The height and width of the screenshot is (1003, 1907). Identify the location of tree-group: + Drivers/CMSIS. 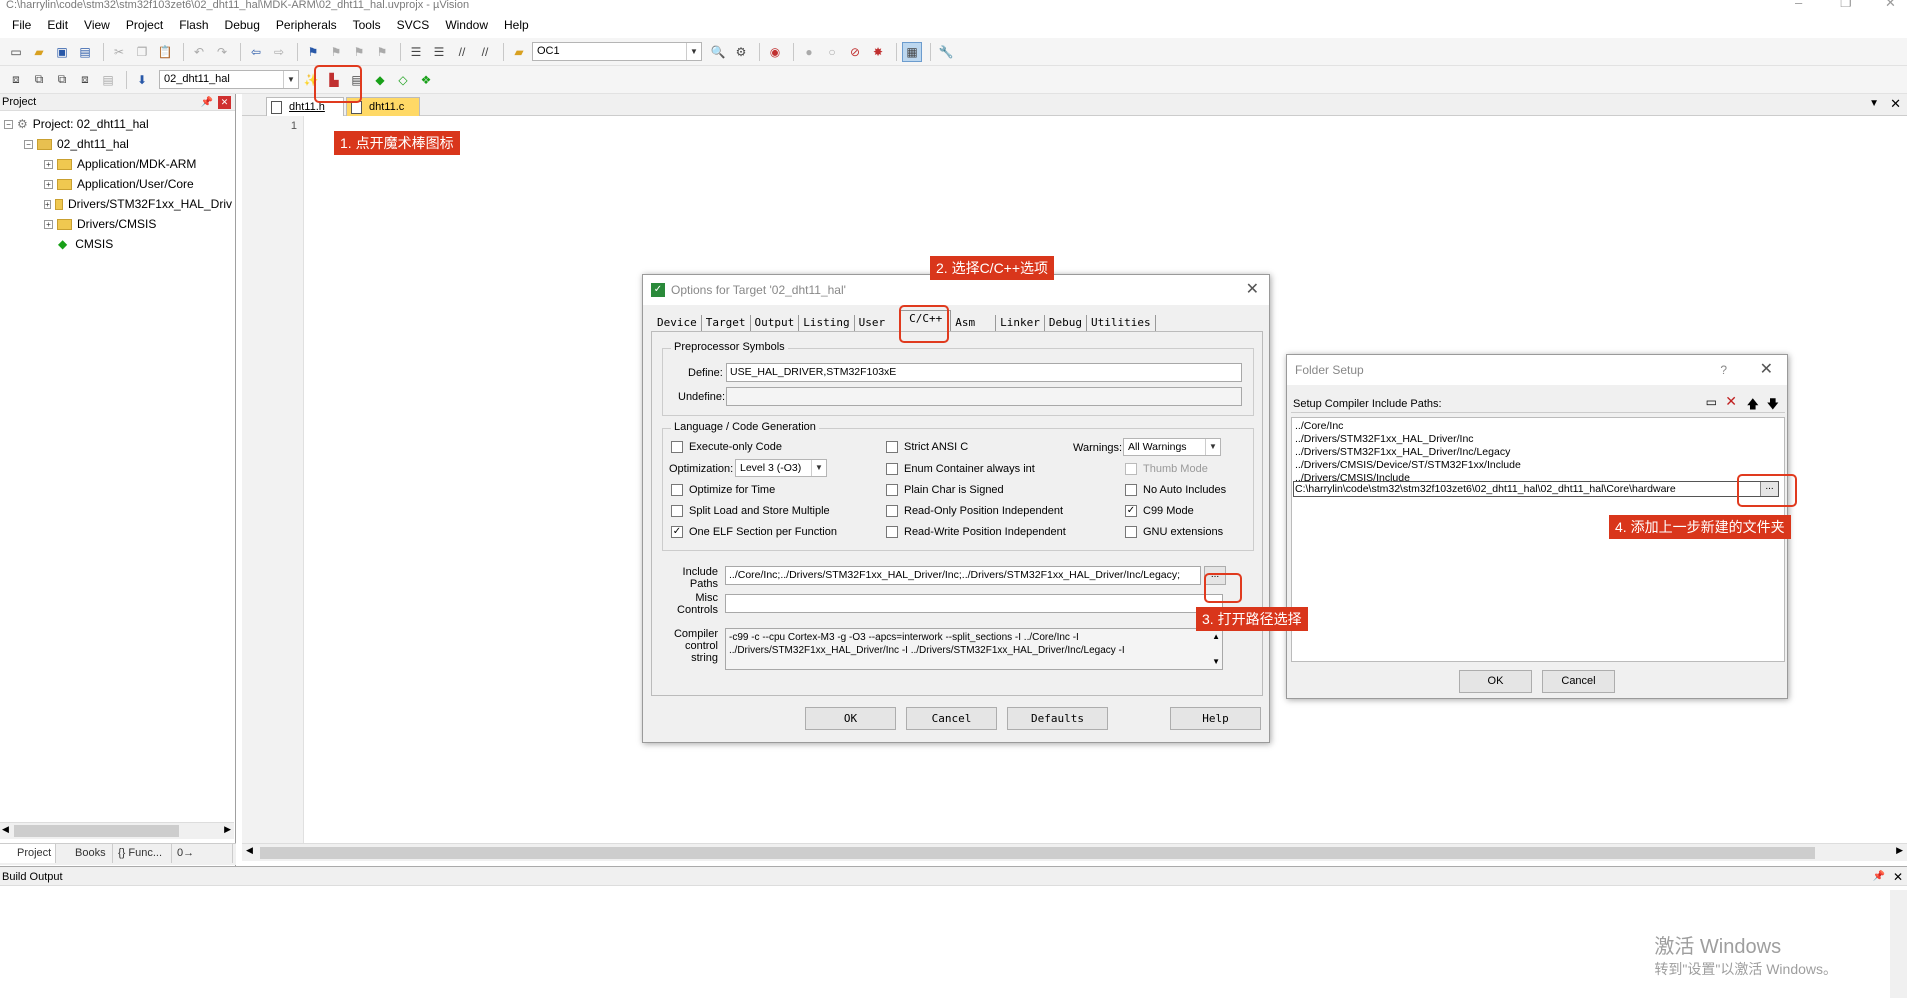
(100, 224).